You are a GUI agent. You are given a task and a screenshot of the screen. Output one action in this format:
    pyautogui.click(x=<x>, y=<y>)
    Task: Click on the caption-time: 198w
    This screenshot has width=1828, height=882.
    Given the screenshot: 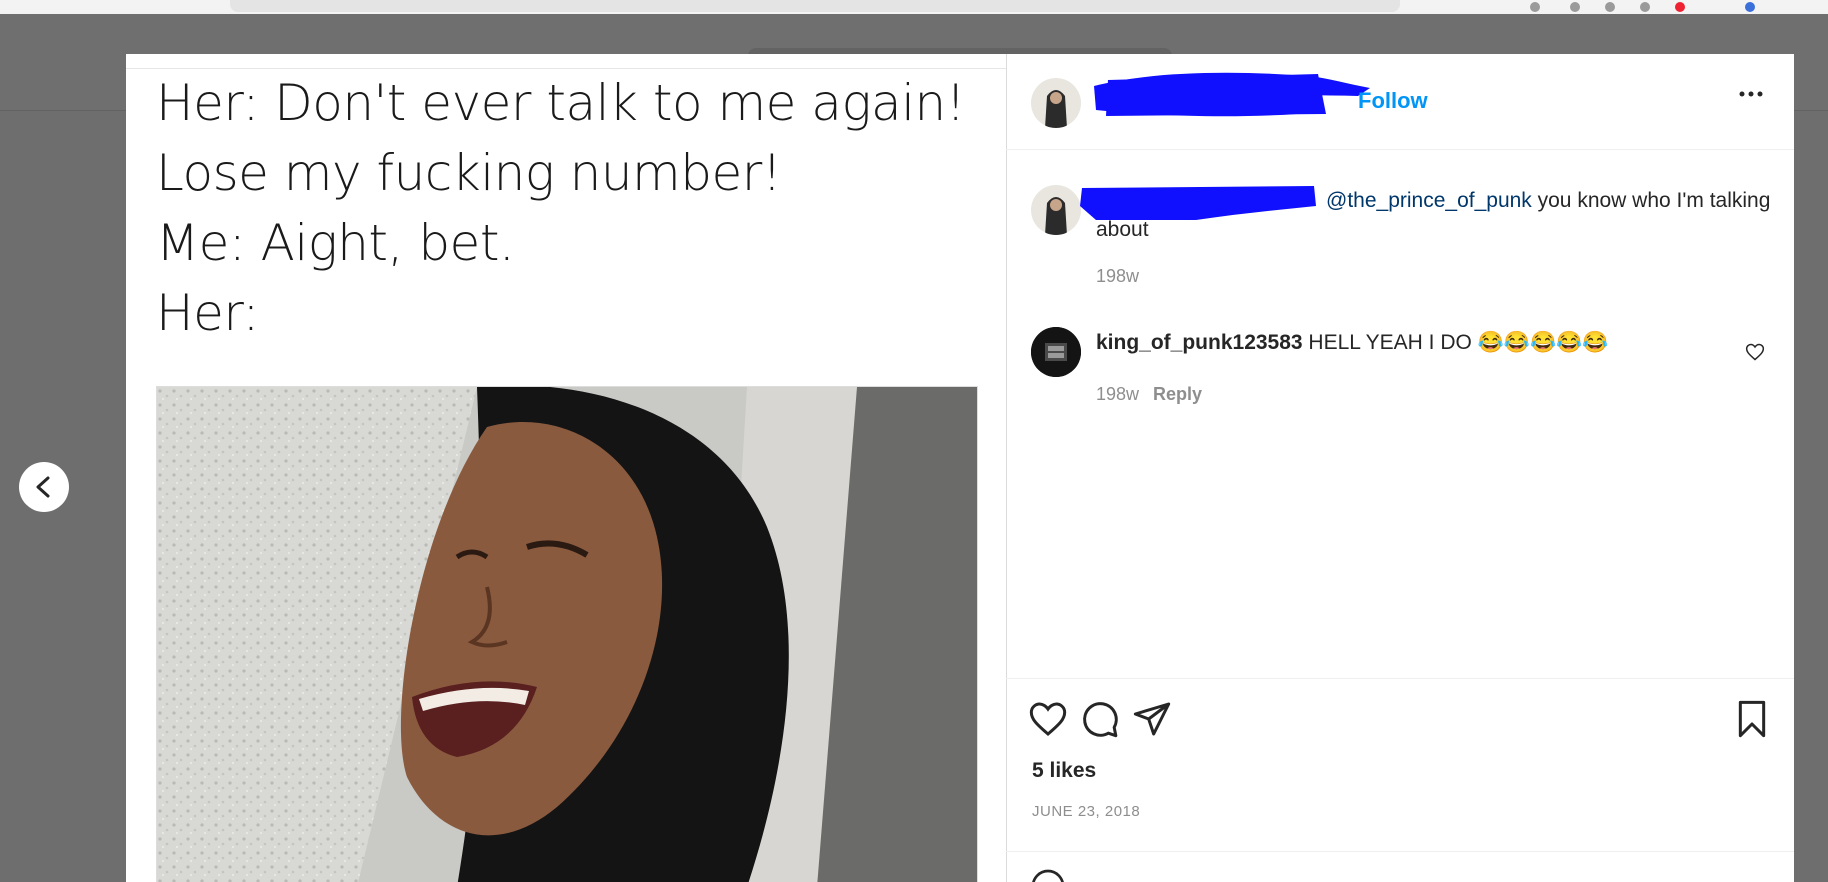 What is the action you would take?
    pyautogui.click(x=1117, y=276)
    